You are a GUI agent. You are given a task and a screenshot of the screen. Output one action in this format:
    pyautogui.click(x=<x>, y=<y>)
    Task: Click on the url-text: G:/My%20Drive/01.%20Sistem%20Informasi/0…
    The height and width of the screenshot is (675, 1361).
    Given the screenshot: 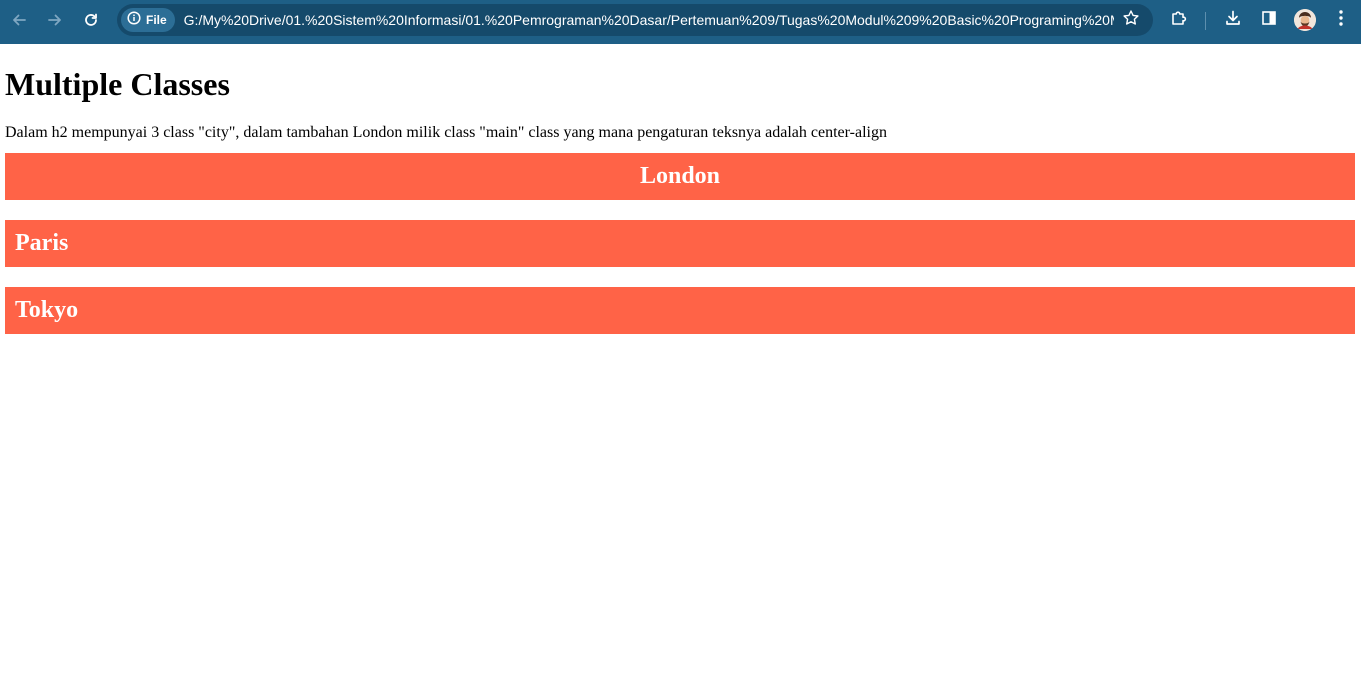 What is the action you would take?
    pyautogui.click(x=649, y=20)
    